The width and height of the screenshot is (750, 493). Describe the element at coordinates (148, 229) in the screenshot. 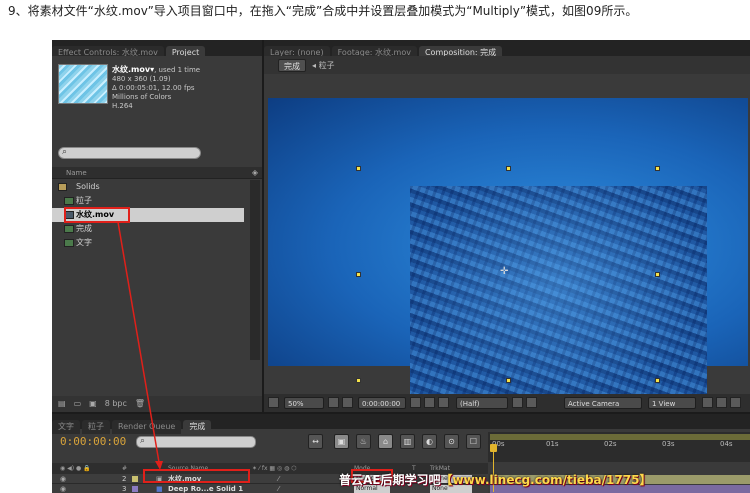

I see `project-item-final: 完成` at that location.